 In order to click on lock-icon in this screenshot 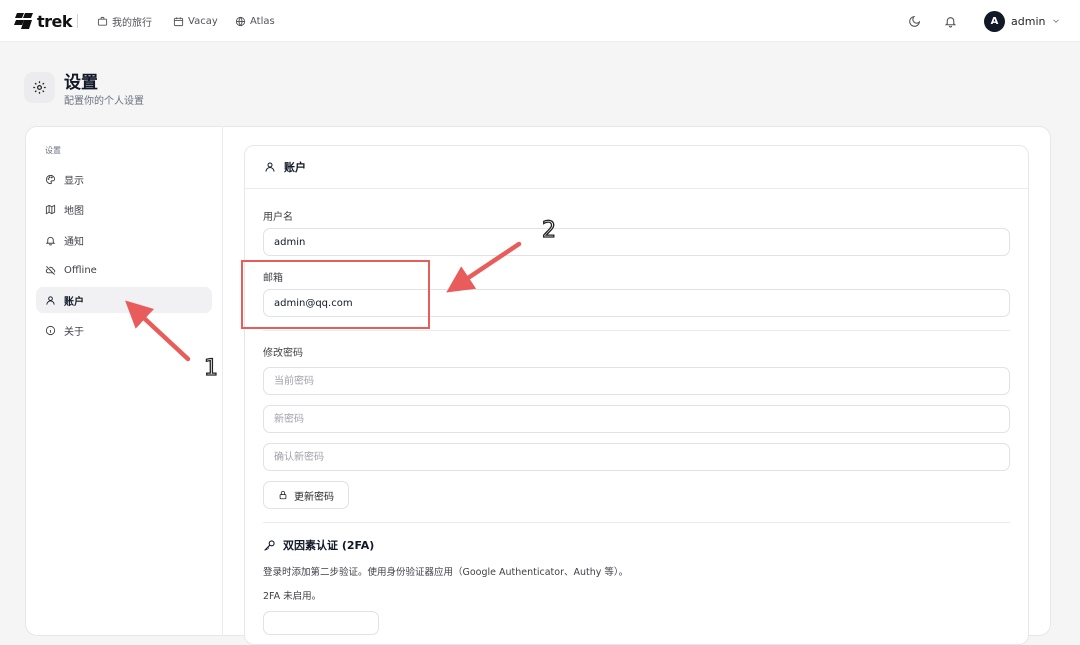, I will do `click(283, 495)`.